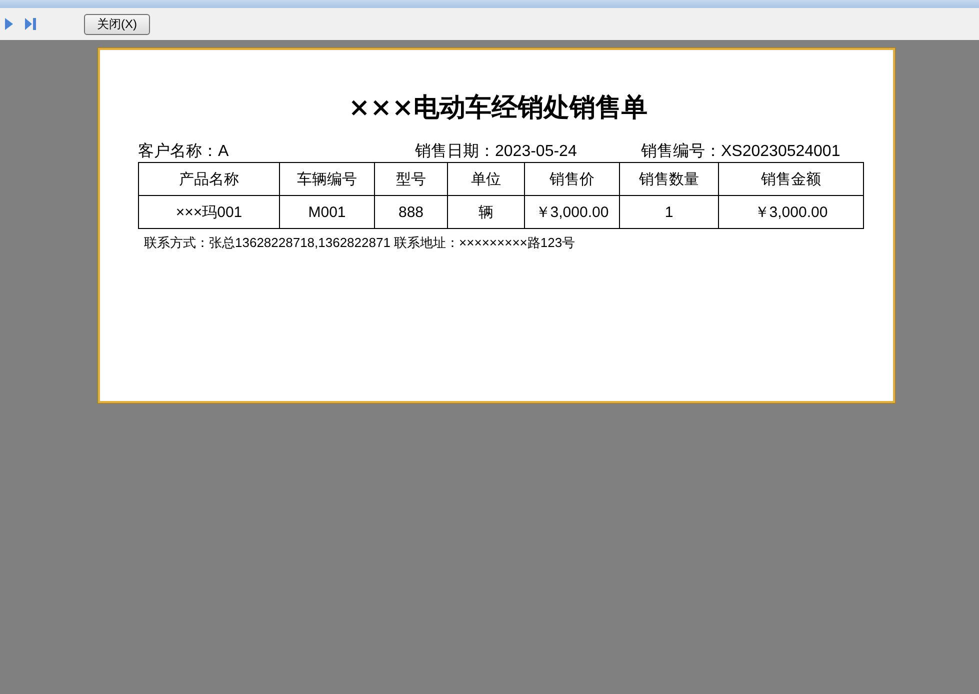  What do you see at coordinates (411, 212) in the screenshot?
I see `table-cell: 888` at bounding box center [411, 212].